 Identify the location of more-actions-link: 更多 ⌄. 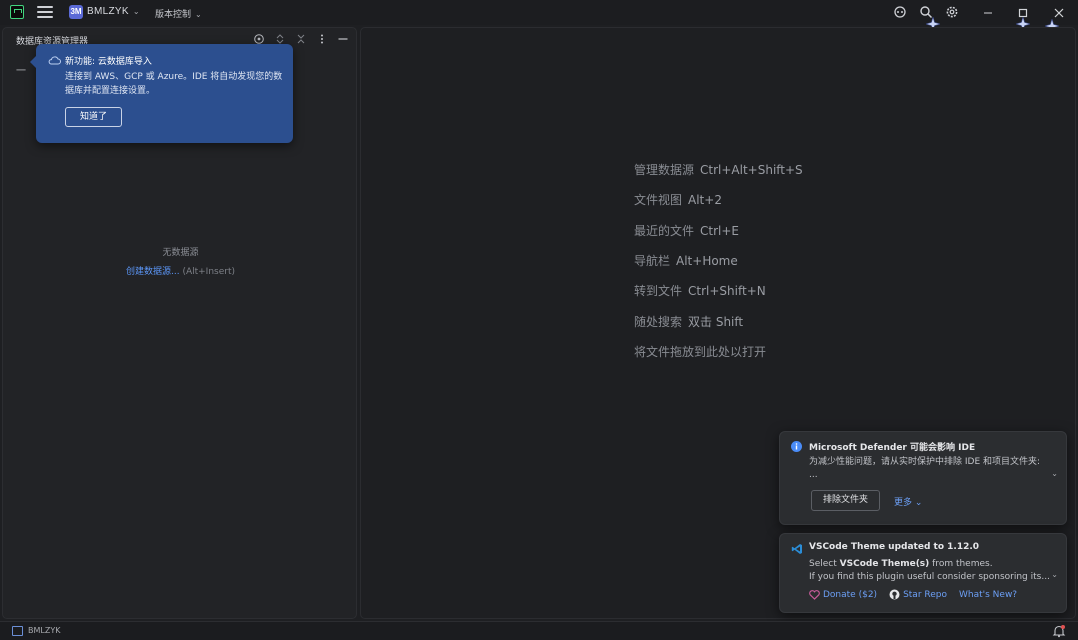
(908, 501).